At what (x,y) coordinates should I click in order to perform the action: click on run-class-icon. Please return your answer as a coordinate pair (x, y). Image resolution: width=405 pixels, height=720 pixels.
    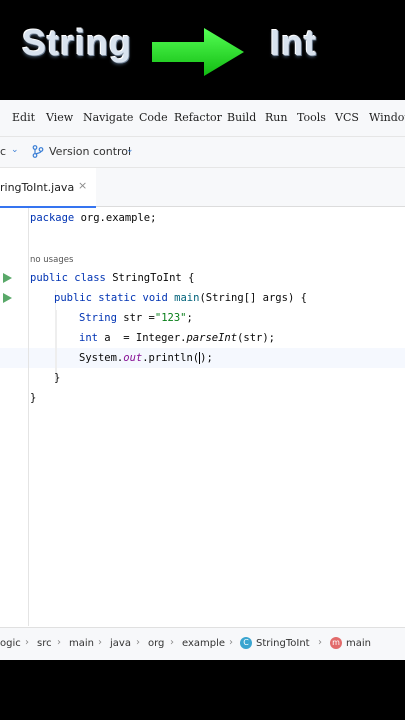
    Looking at the image, I should click on (7, 278).